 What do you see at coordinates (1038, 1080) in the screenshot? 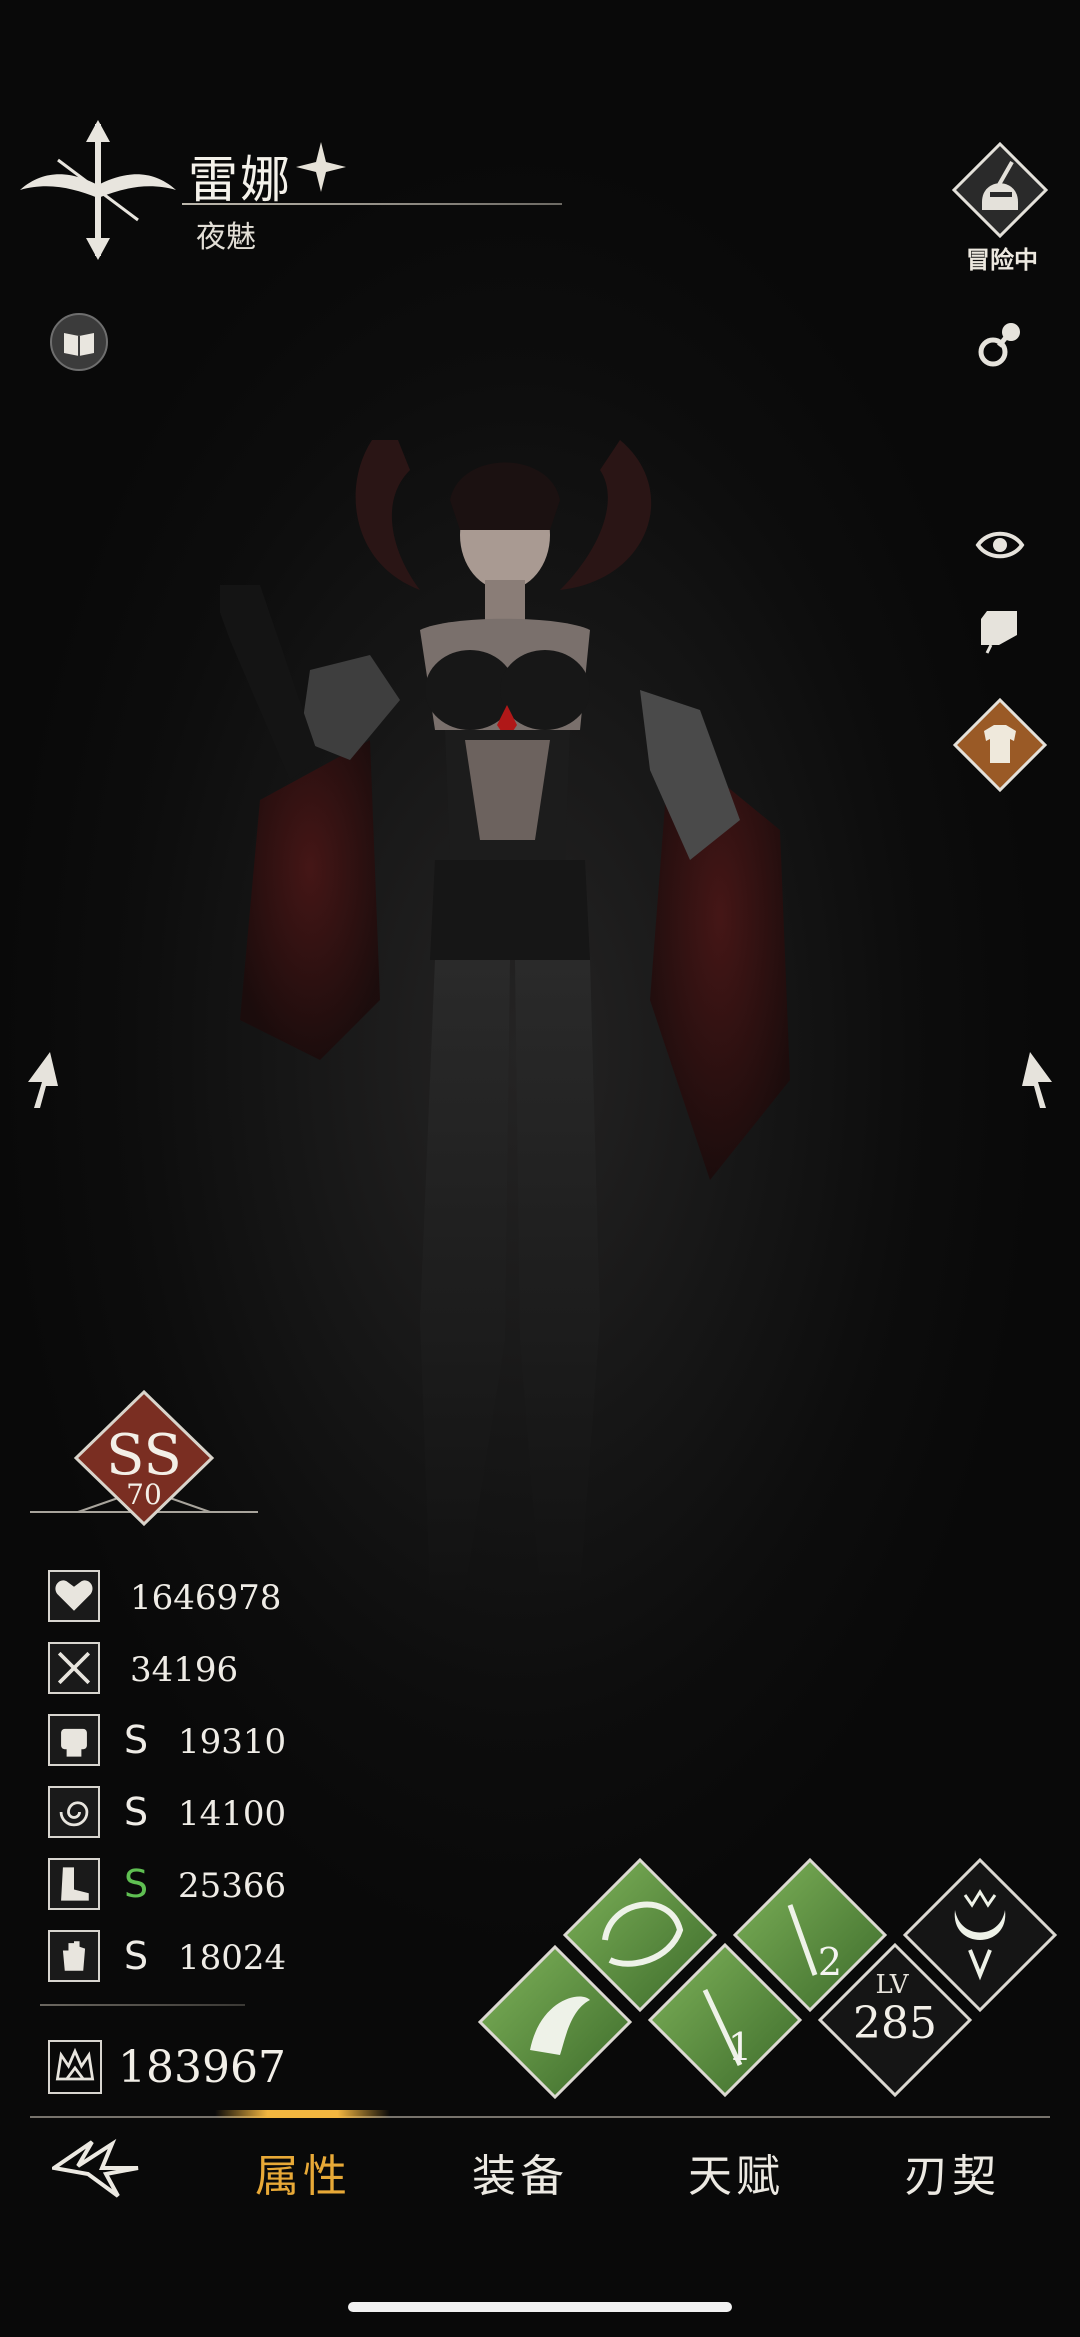
I see `next-hero-arrow-icon` at bounding box center [1038, 1080].